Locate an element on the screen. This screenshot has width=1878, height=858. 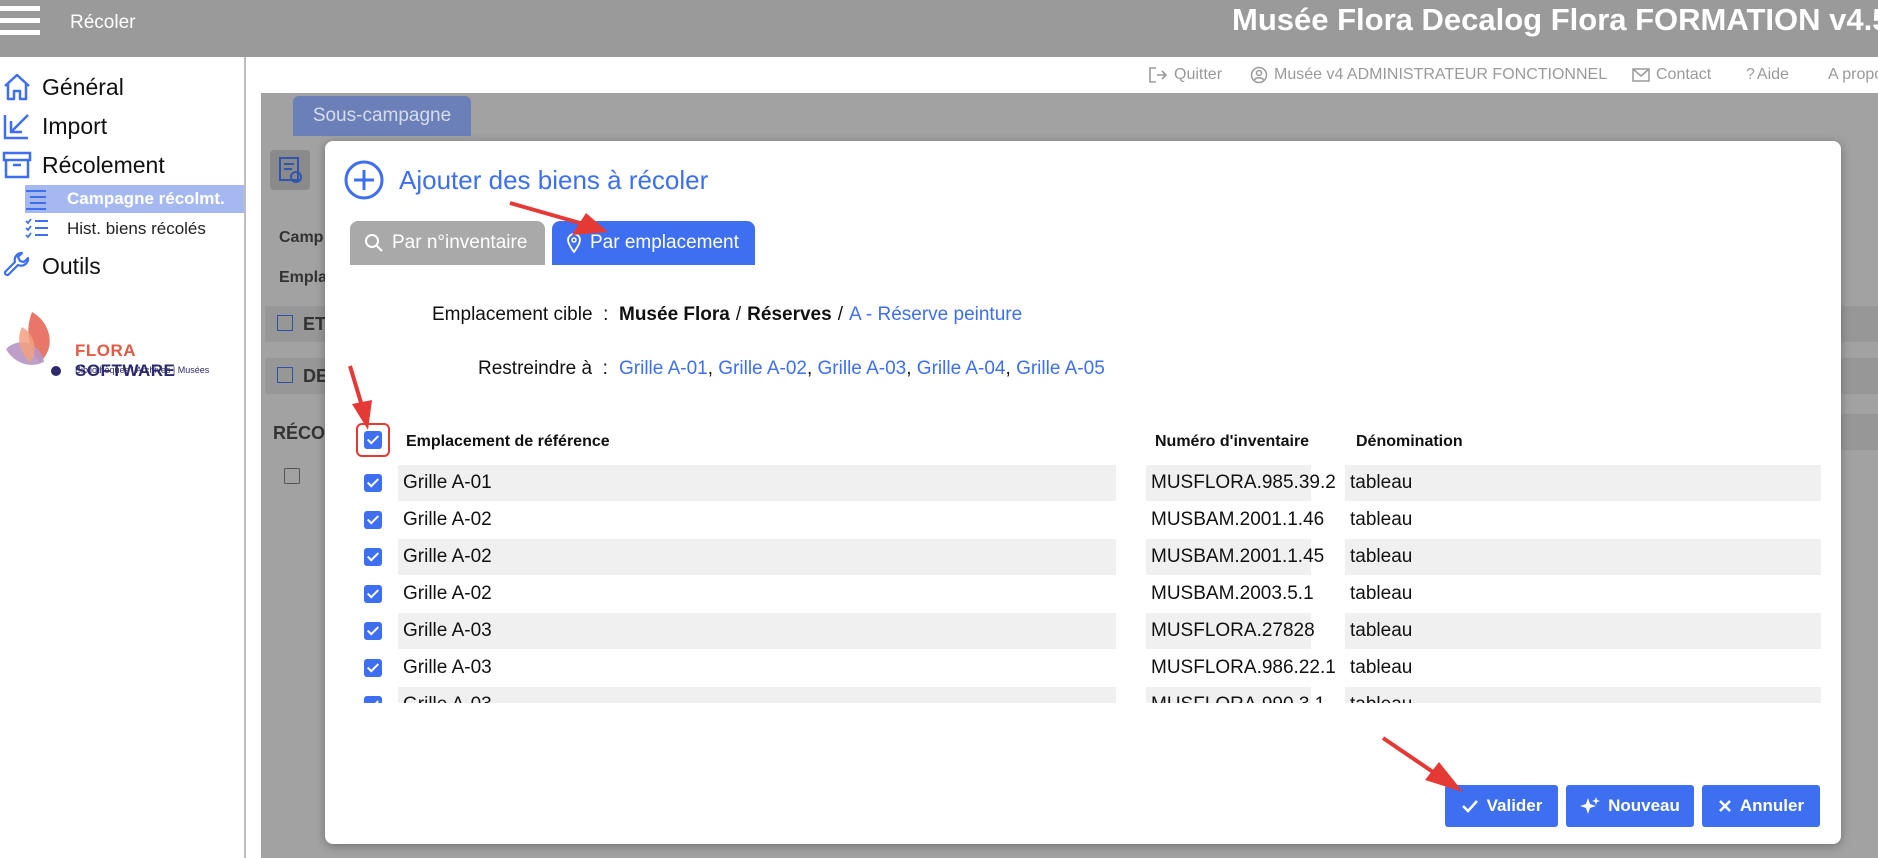
cell-inventory: MUSFLORA.27828 is located at coordinates (1230, 631).